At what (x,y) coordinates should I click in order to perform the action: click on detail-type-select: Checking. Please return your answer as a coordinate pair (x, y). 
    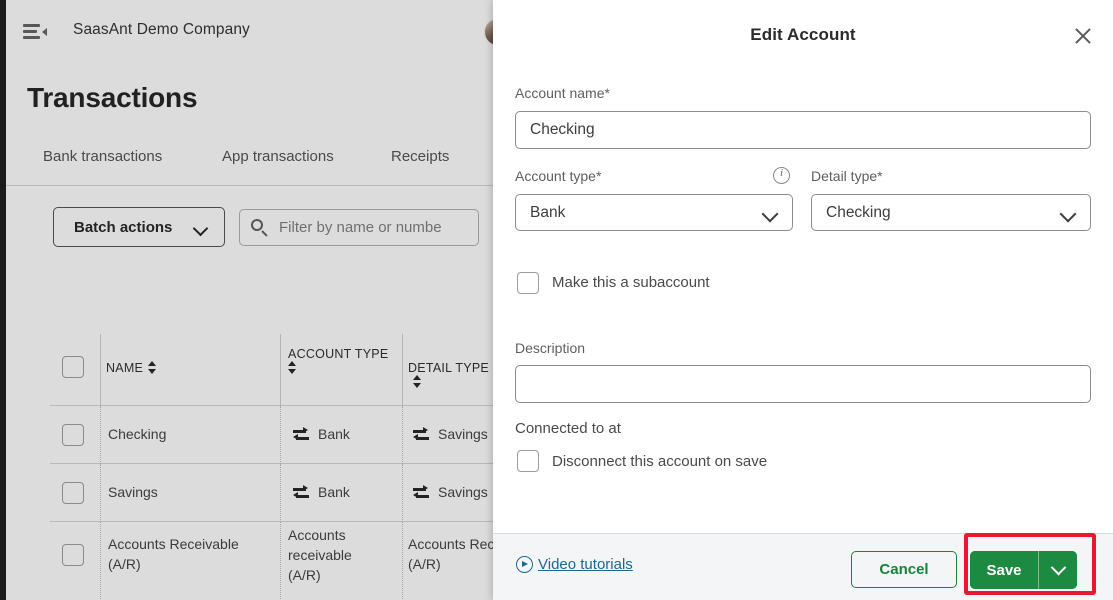
    Looking at the image, I should click on (951, 212).